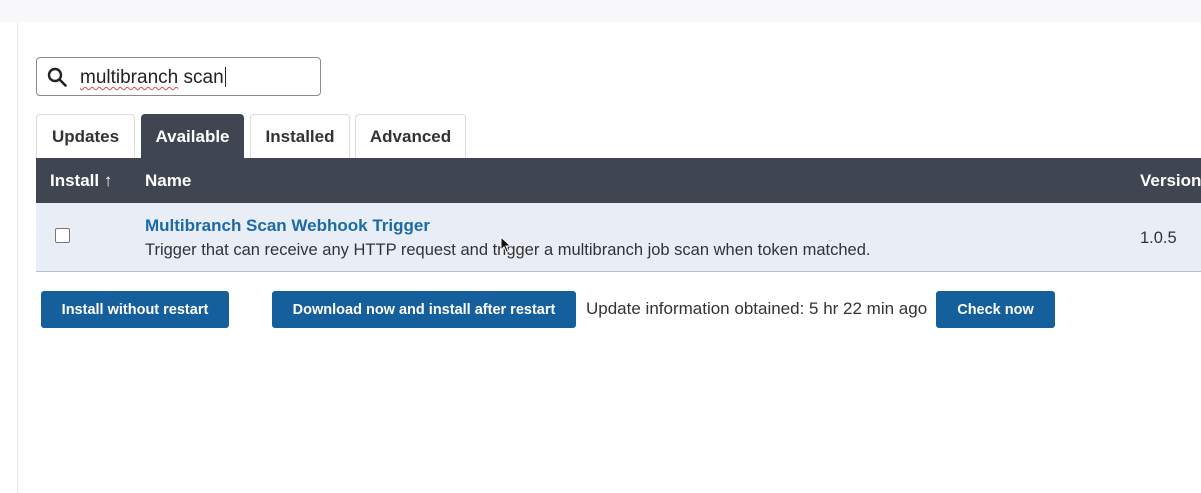 The width and height of the screenshot is (1201, 493). I want to click on table-header: Install ↑ Name Version, so click(618, 180).